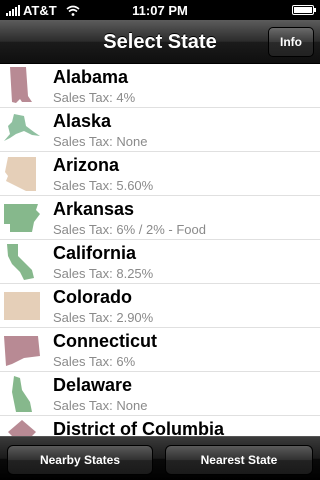 Image resolution: width=320 pixels, height=480 pixels. What do you see at coordinates (91, 77) in the screenshot?
I see `state-name: Alabama` at bounding box center [91, 77].